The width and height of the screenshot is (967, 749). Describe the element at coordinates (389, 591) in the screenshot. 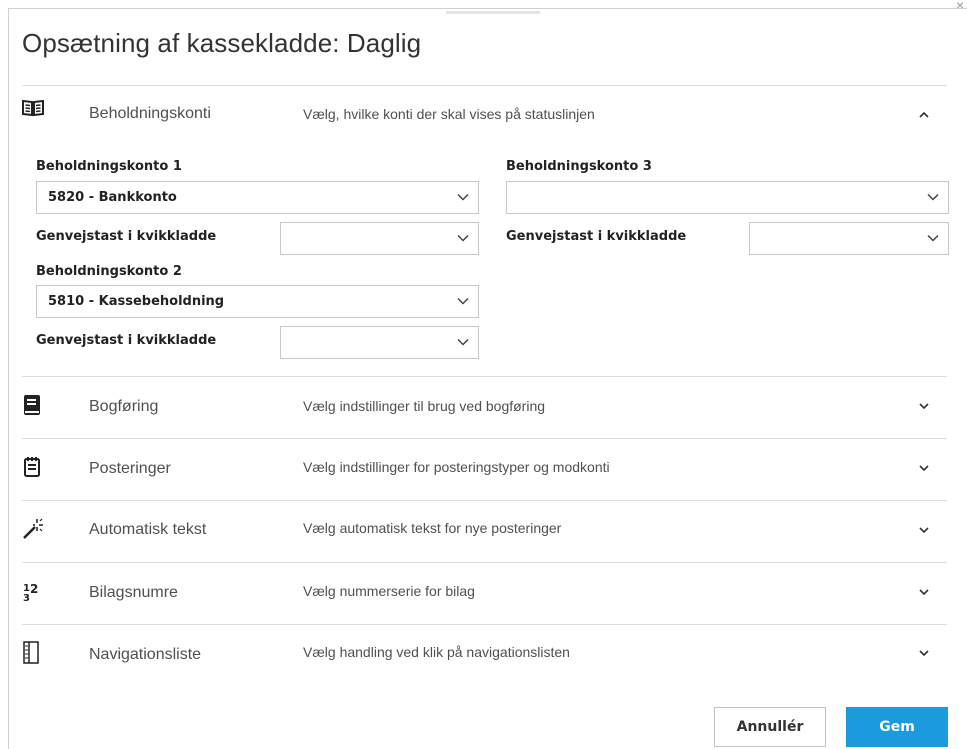

I see `section-description: Vælg nummerserie for bilag` at that location.